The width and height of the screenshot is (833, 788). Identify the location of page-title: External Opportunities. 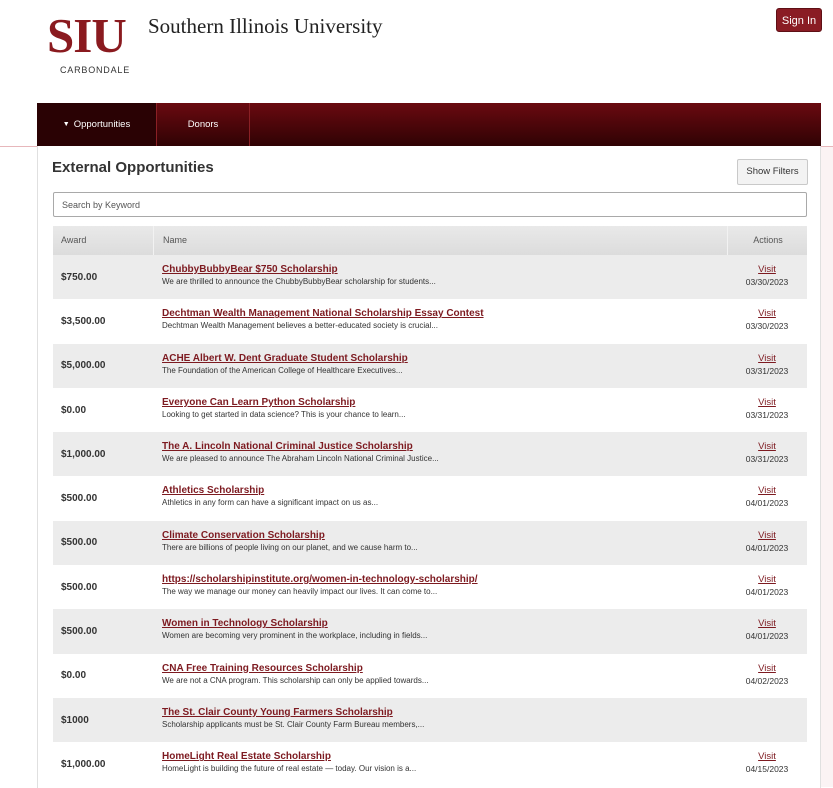
(133, 167).